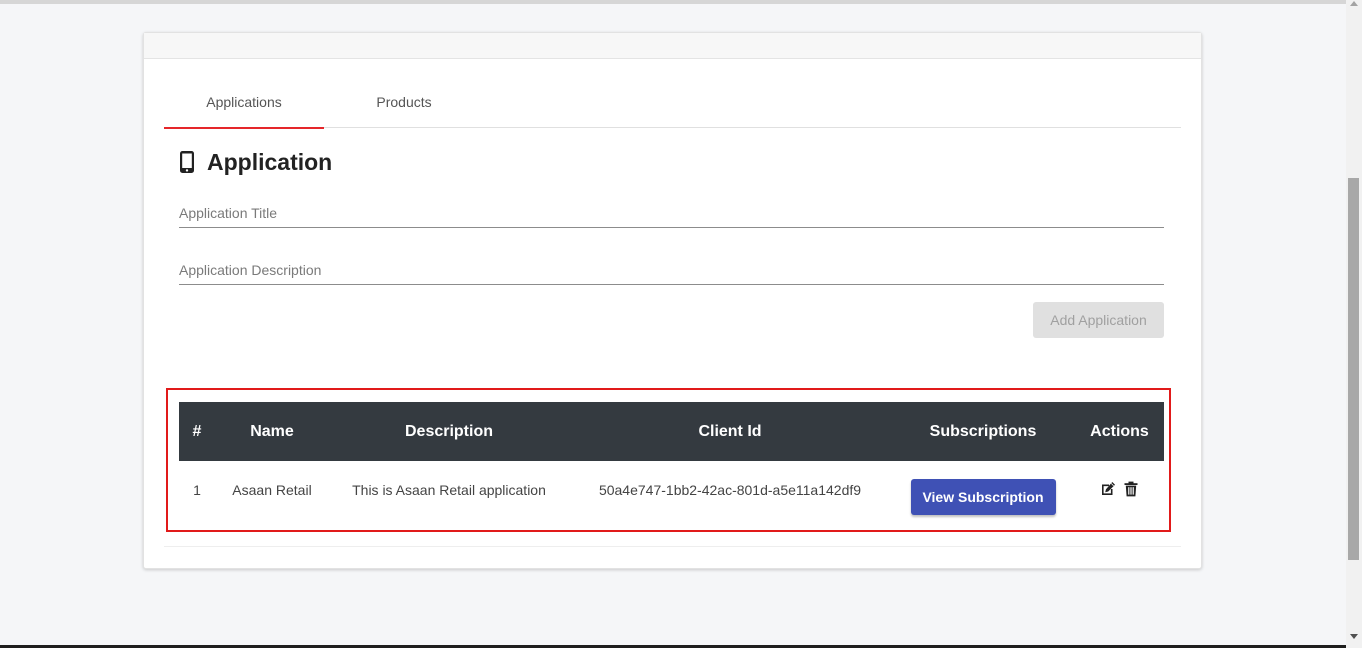 This screenshot has height=648, width=1362. What do you see at coordinates (197, 431) in the screenshot?
I see `header-index: #` at bounding box center [197, 431].